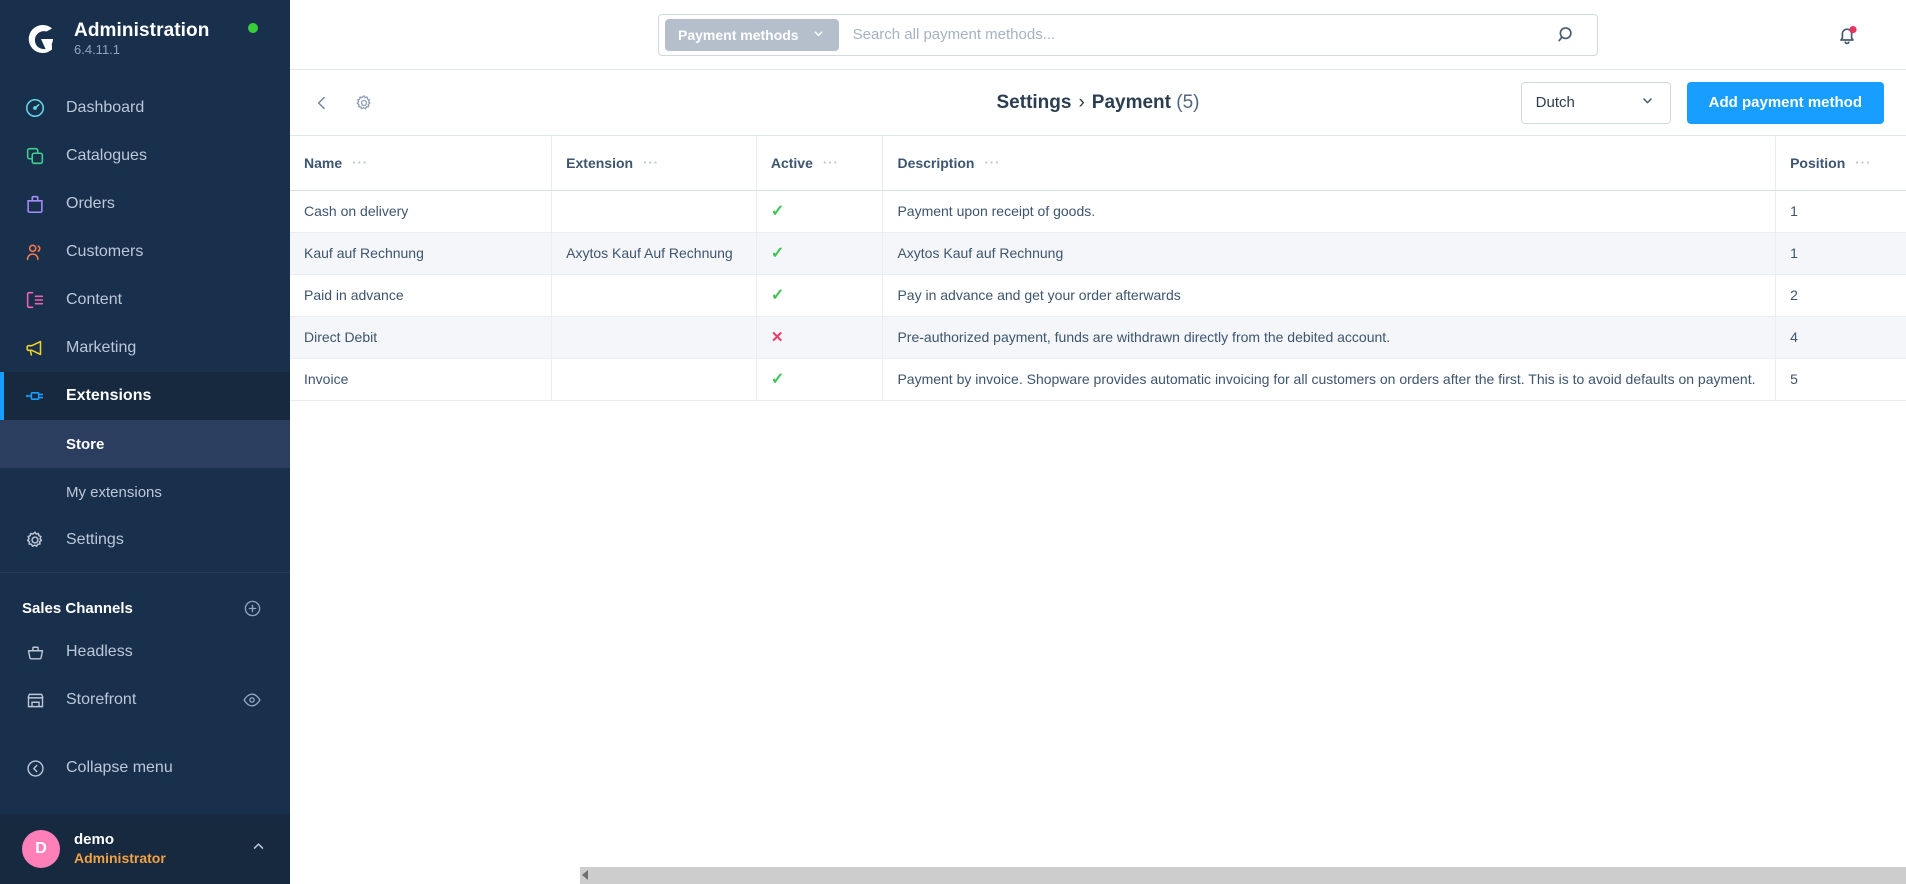 The width and height of the screenshot is (1906, 884). I want to click on topbar: Payment methods, so click(1098, 35).